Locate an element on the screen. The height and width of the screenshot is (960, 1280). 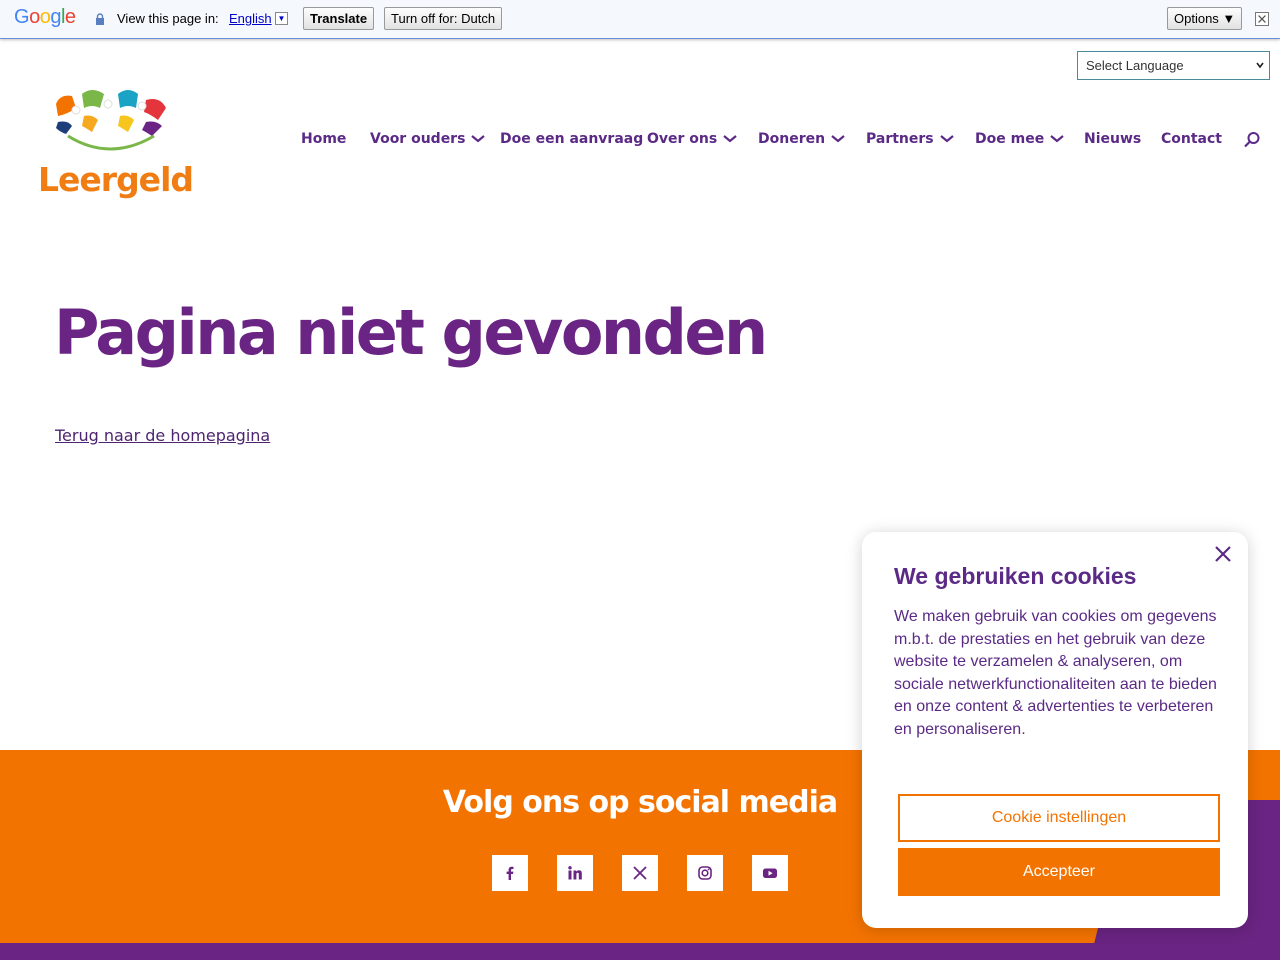
cookie-title: We gebruiken cookies is located at coordinates (1015, 576).